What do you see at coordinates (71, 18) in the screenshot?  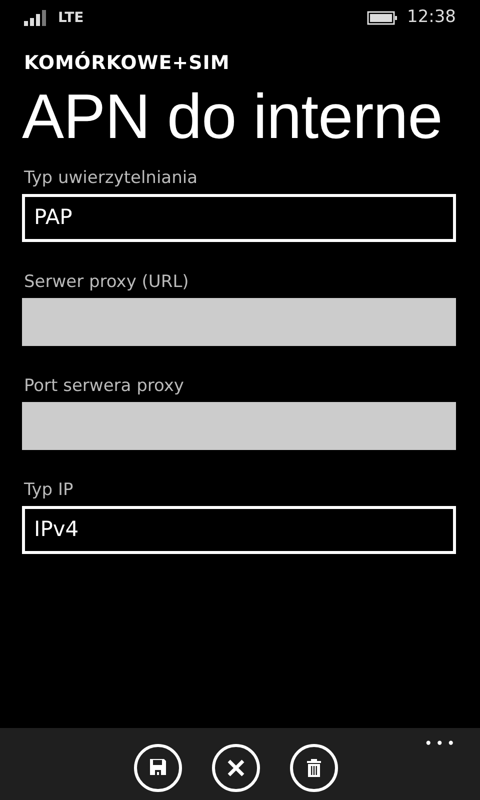 I see `network-label: LTE` at bounding box center [71, 18].